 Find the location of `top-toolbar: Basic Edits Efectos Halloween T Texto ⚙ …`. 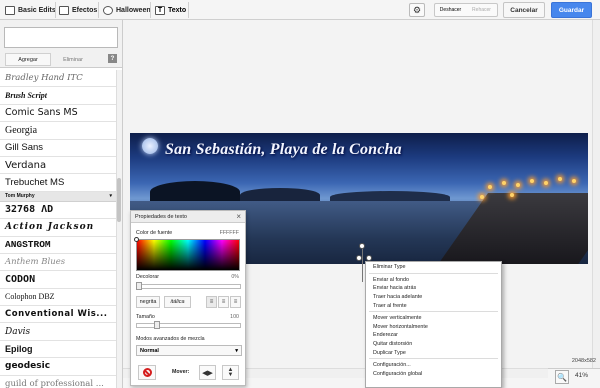

top-toolbar: Basic Edits Efectos Halloween T Texto ⚙ … is located at coordinates (300, 10).